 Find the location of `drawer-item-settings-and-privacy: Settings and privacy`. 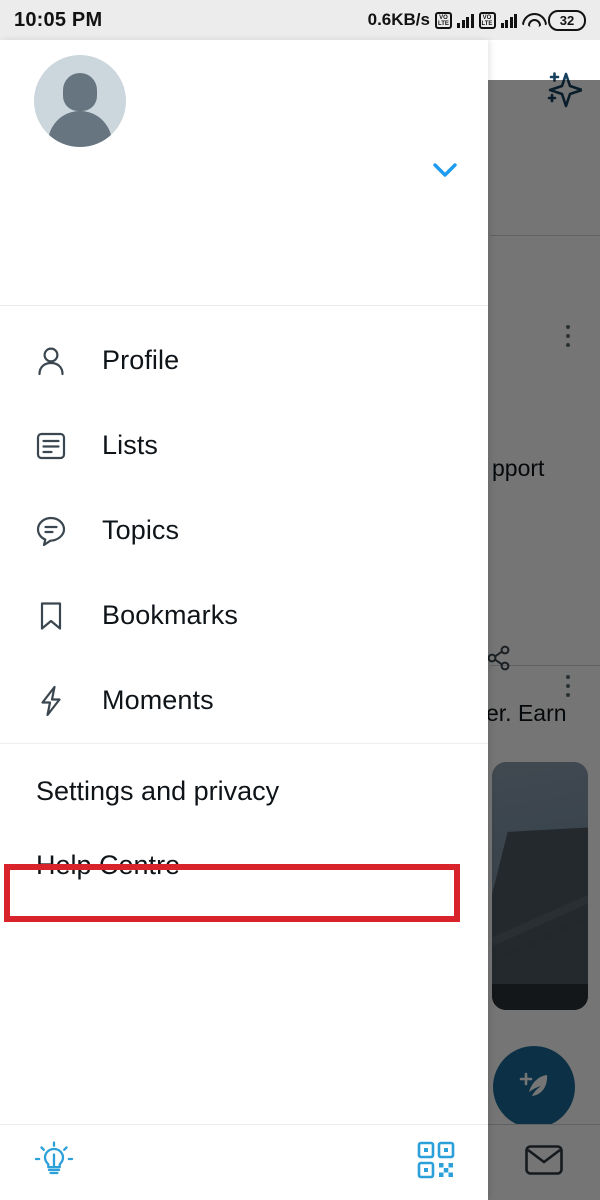

drawer-item-settings-and-privacy: Settings and privacy is located at coordinates (244, 791).